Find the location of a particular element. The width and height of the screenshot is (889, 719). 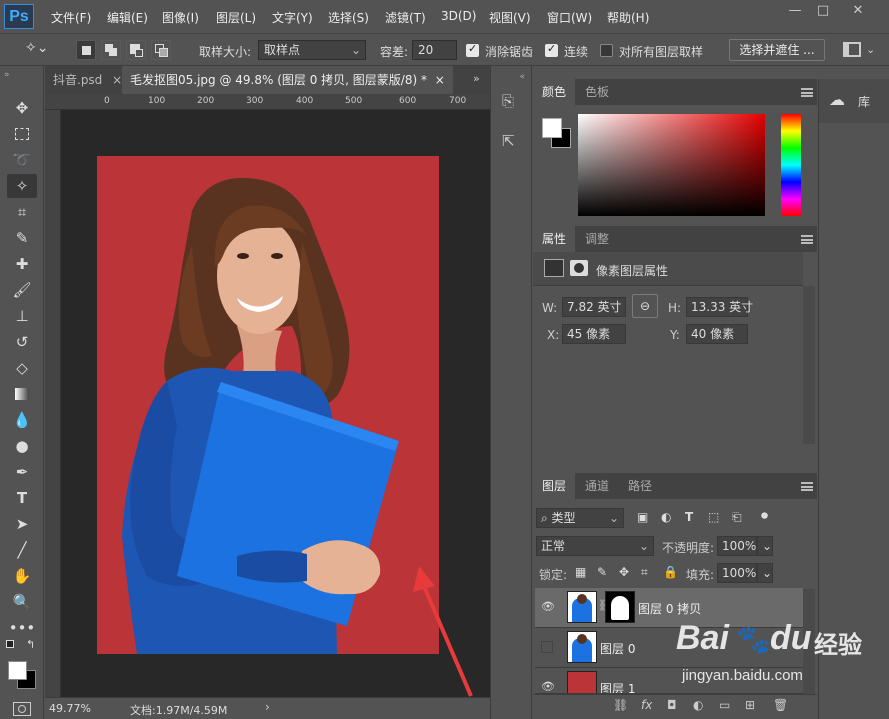

dodge-tool-icon: ● is located at coordinates (22, 446).